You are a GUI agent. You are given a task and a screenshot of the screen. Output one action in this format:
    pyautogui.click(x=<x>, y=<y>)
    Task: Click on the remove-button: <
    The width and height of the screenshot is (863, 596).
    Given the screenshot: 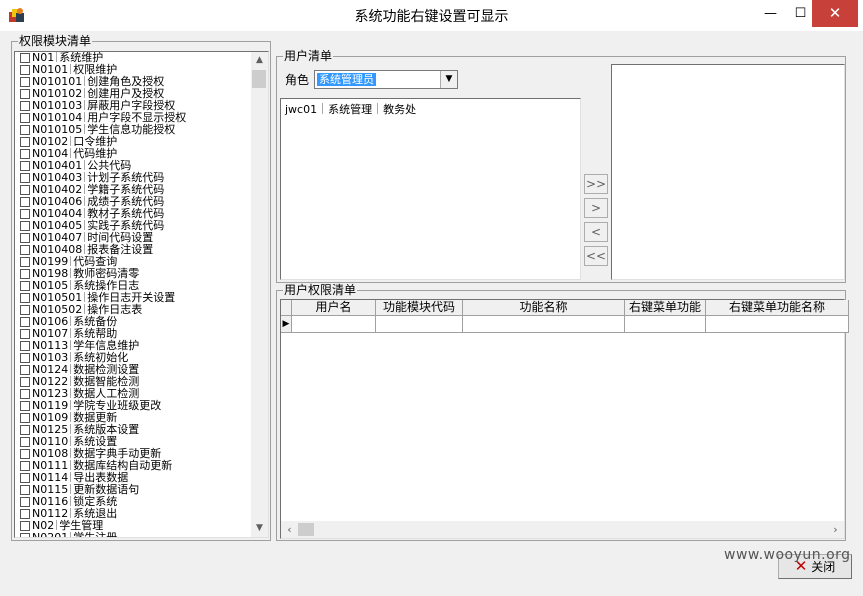 What is the action you would take?
    pyautogui.click(x=596, y=232)
    